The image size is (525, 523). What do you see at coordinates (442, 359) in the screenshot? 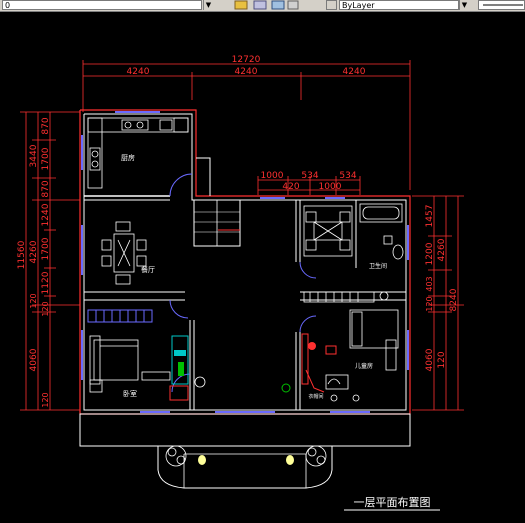
I see `dim-right-h: 120` at bounding box center [442, 359].